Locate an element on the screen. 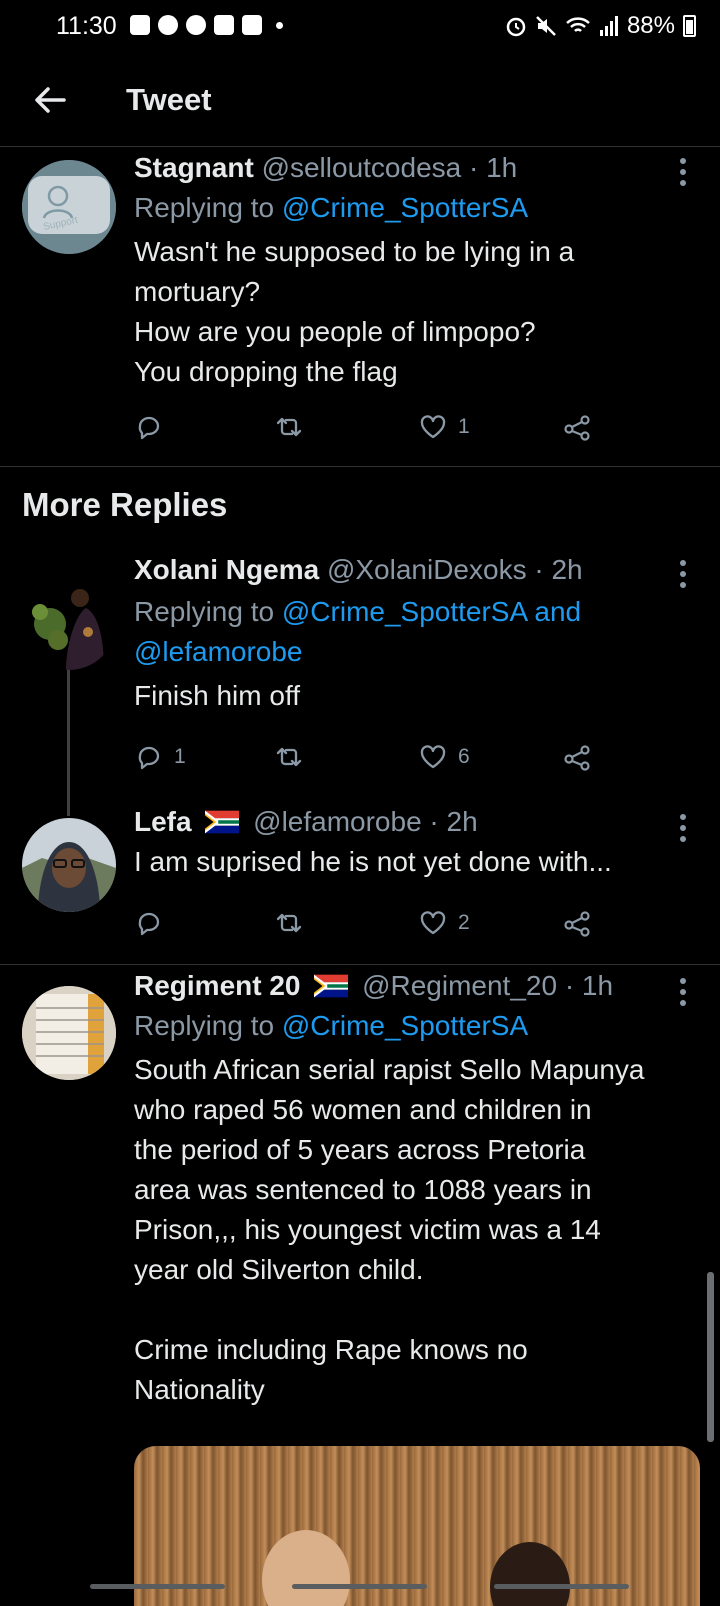 Image resolution: width=720 pixels, height=1606 pixels. display-name: Lefa is located at coordinates (163, 821).